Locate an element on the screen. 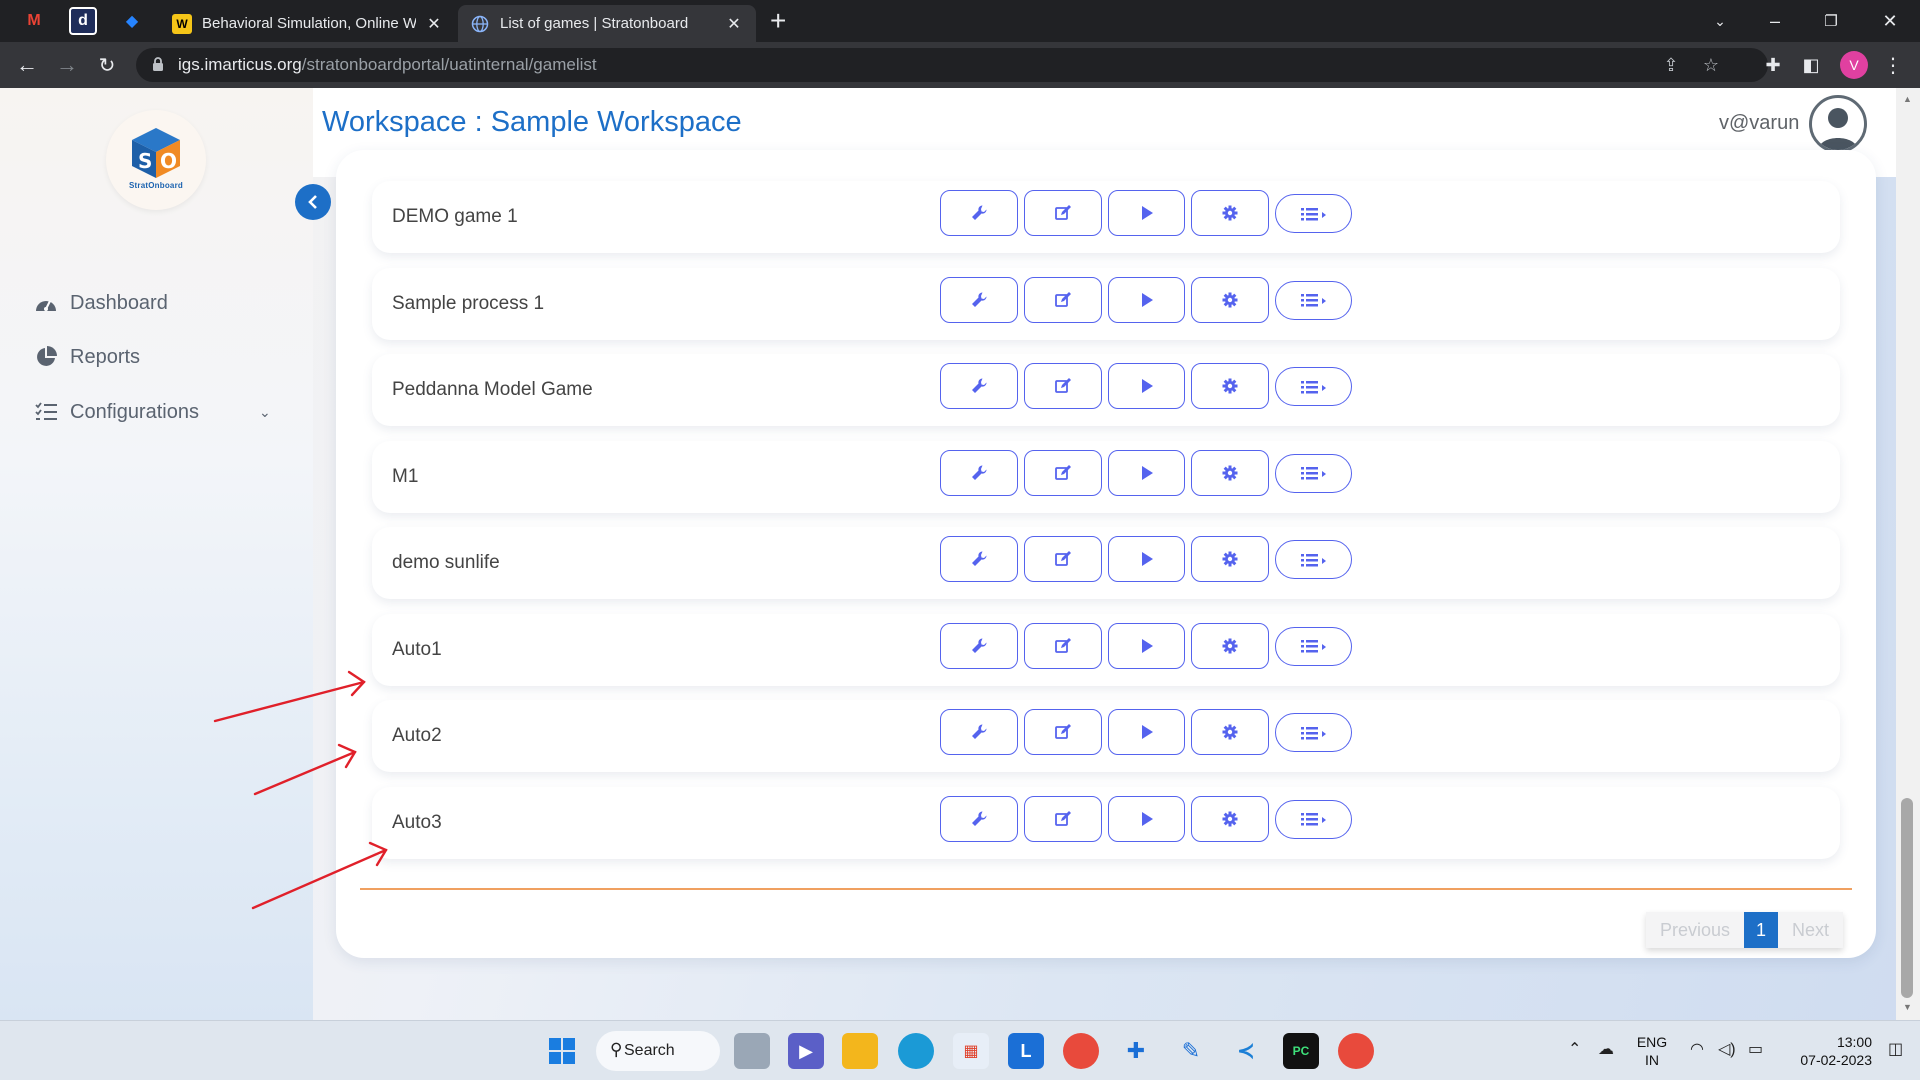 The height and width of the screenshot is (1080, 1920). app-logo: S O StratOnboard is located at coordinates (156, 160).